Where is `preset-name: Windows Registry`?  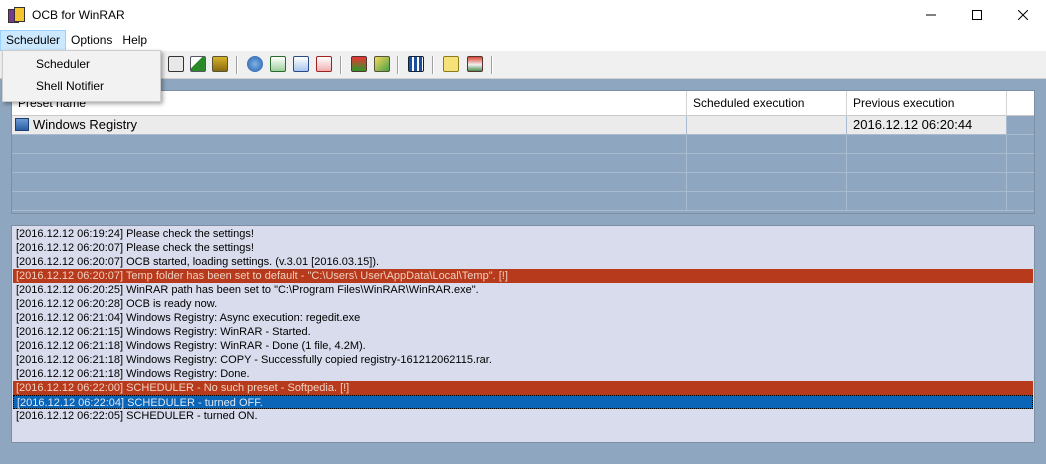 preset-name: Windows Registry is located at coordinates (85, 124).